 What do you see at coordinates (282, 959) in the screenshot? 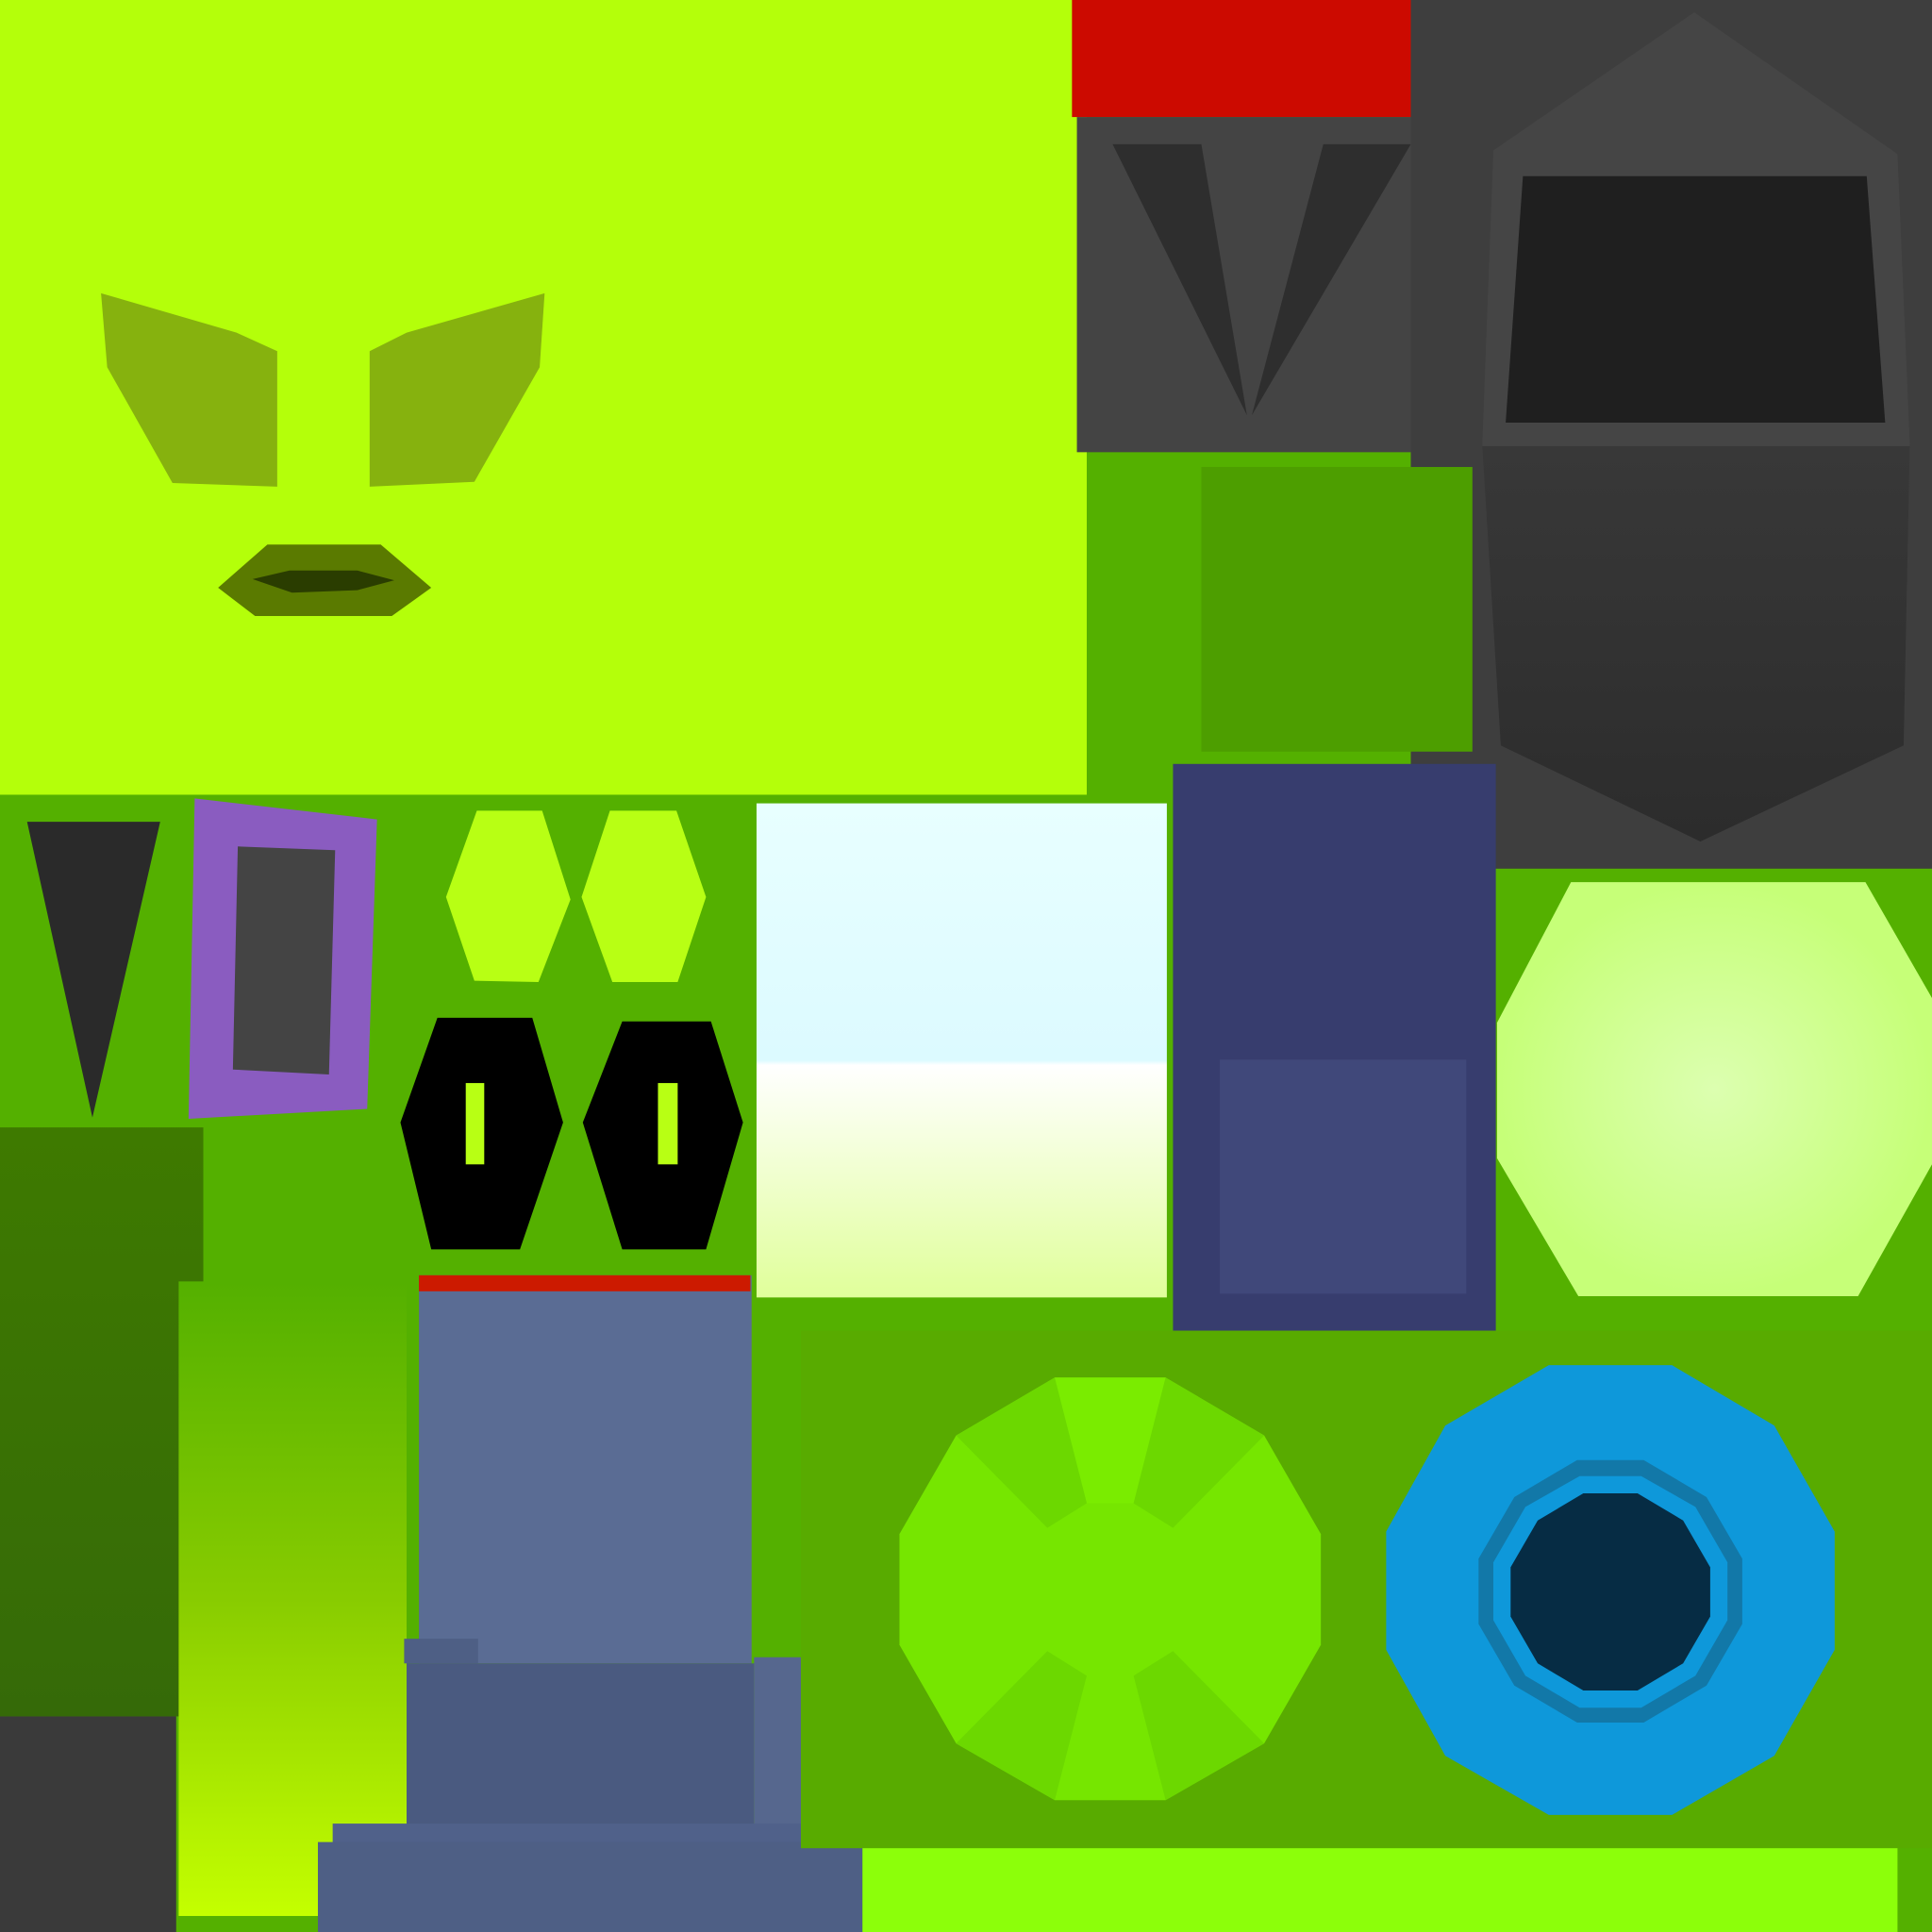
I see `purple-frame` at bounding box center [282, 959].